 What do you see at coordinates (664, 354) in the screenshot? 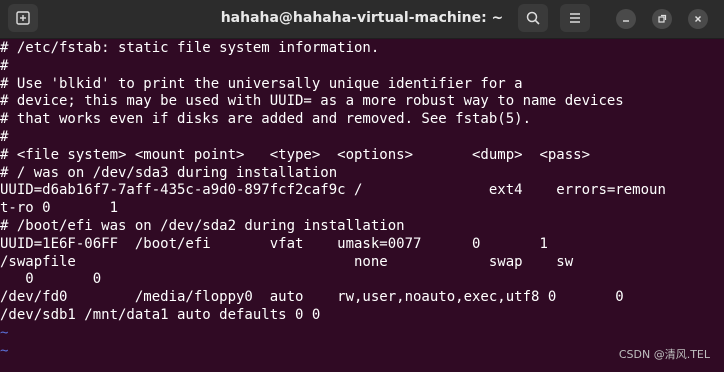
I see `watermark: CSDN @清风.TEL` at bounding box center [664, 354].